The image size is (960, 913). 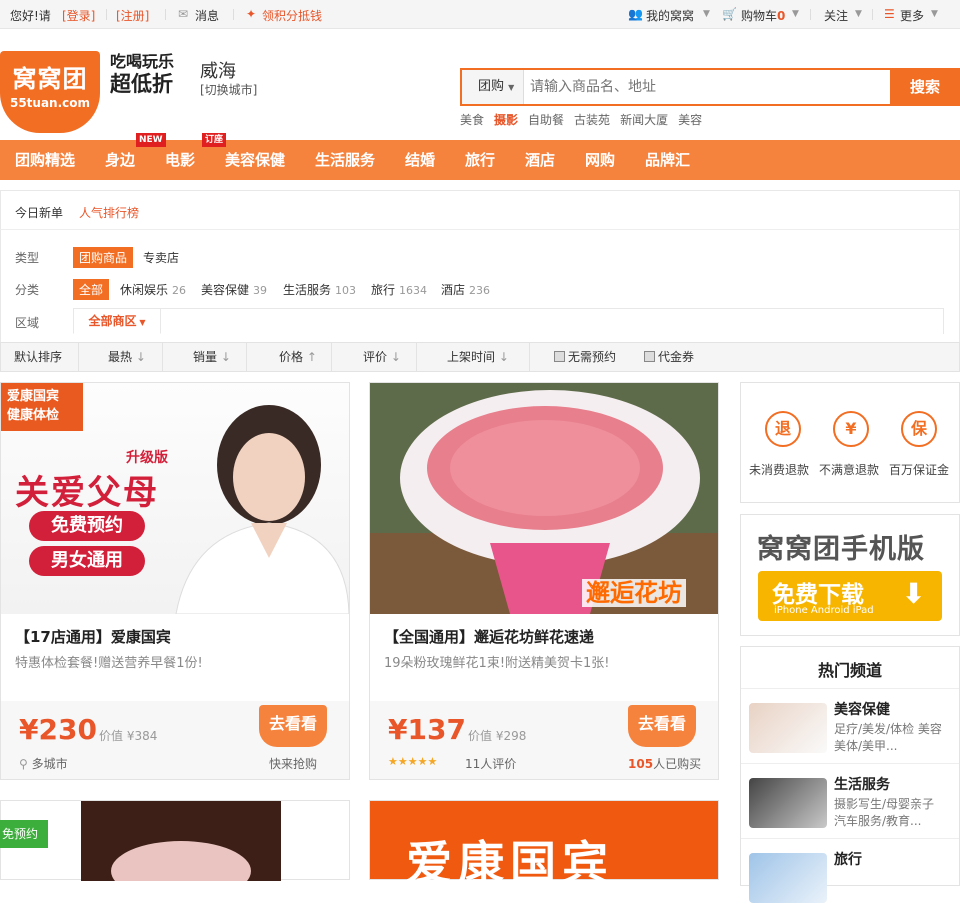 I want to click on nav-item-brands: 品牌汇, so click(x=667, y=160).